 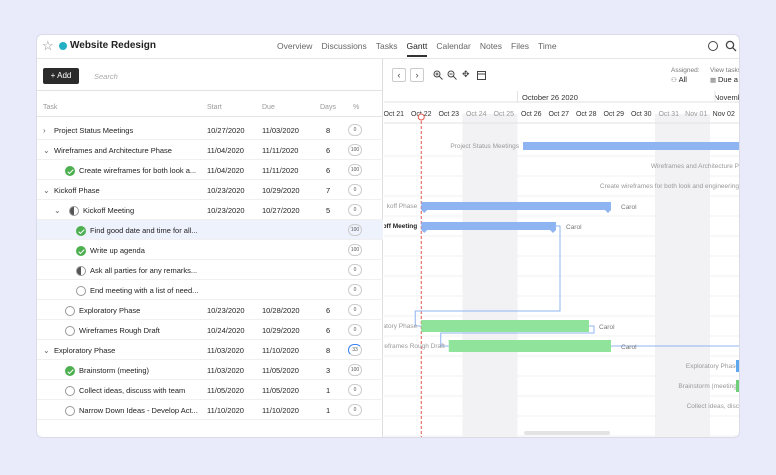 What do you see at coordinates (226, 130) in the screenshot?
I see `task-start: 10/27/2020` at bounding box center [226, 130].